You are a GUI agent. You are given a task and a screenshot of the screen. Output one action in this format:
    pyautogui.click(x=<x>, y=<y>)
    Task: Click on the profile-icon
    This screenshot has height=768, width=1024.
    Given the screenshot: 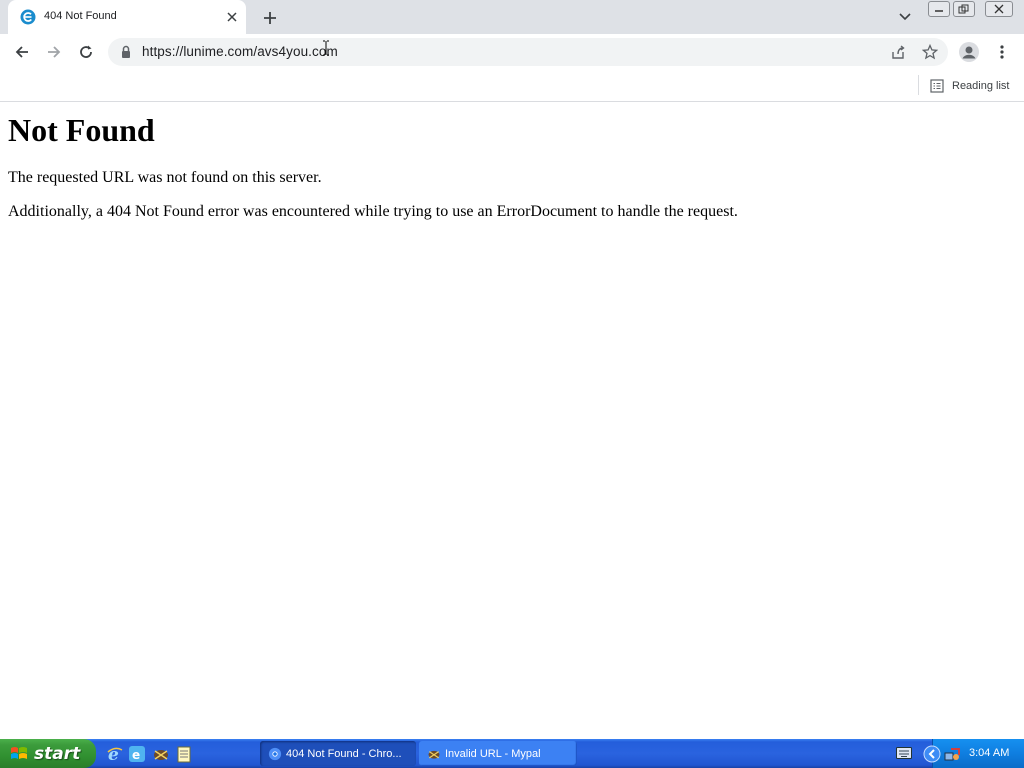 What is the action you would take?
    pyautogui.click(x=969, y=52)
    